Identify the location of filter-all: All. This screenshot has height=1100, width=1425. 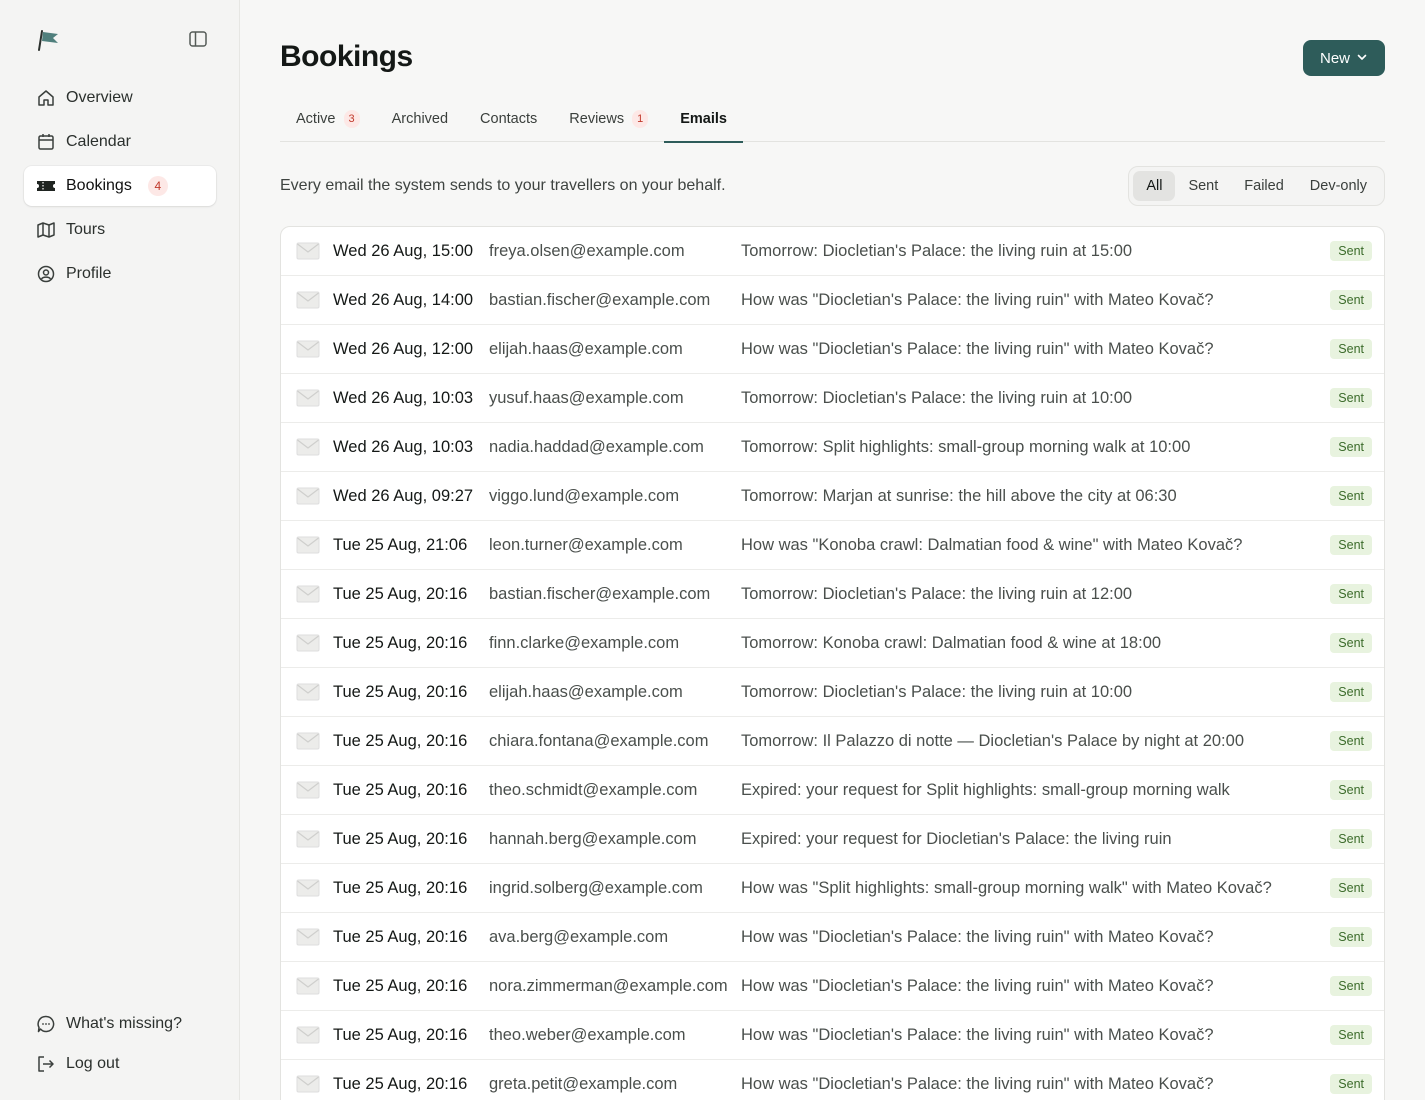
(1154, 186).